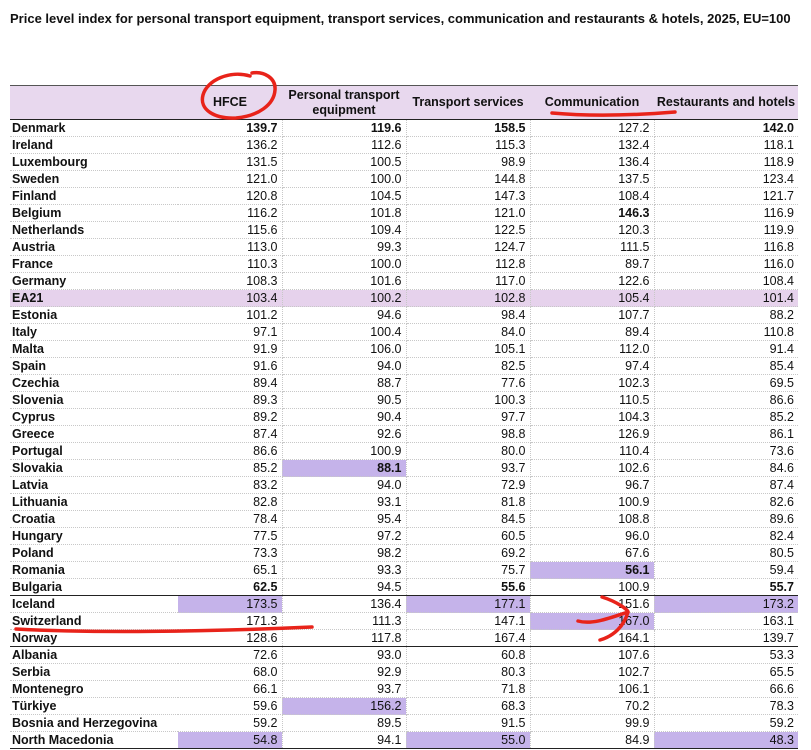  I want to click on transport-services-value-cell: 71.8, so click(468, 689).